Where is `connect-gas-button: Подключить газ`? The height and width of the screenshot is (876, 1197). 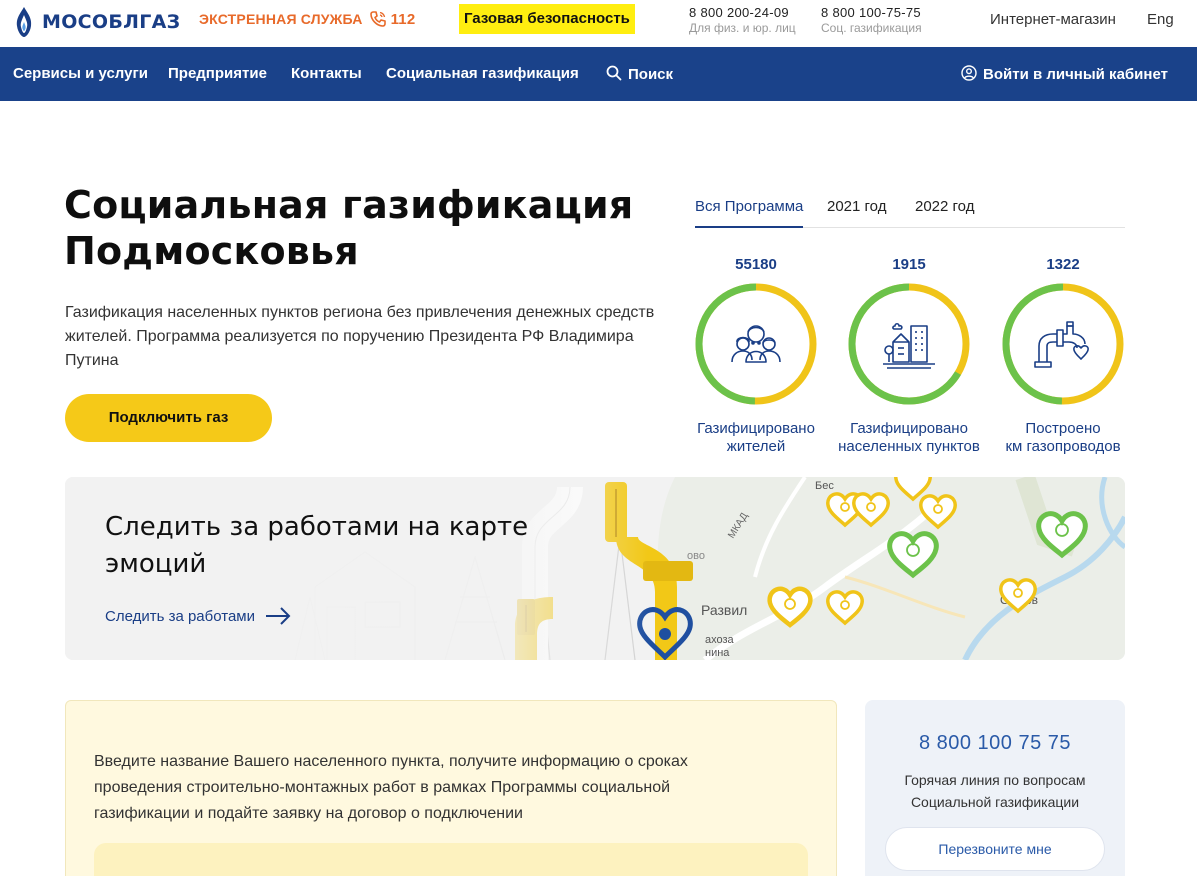
connect-gas-button: Подключить газ is located at coordinates (168, 418).